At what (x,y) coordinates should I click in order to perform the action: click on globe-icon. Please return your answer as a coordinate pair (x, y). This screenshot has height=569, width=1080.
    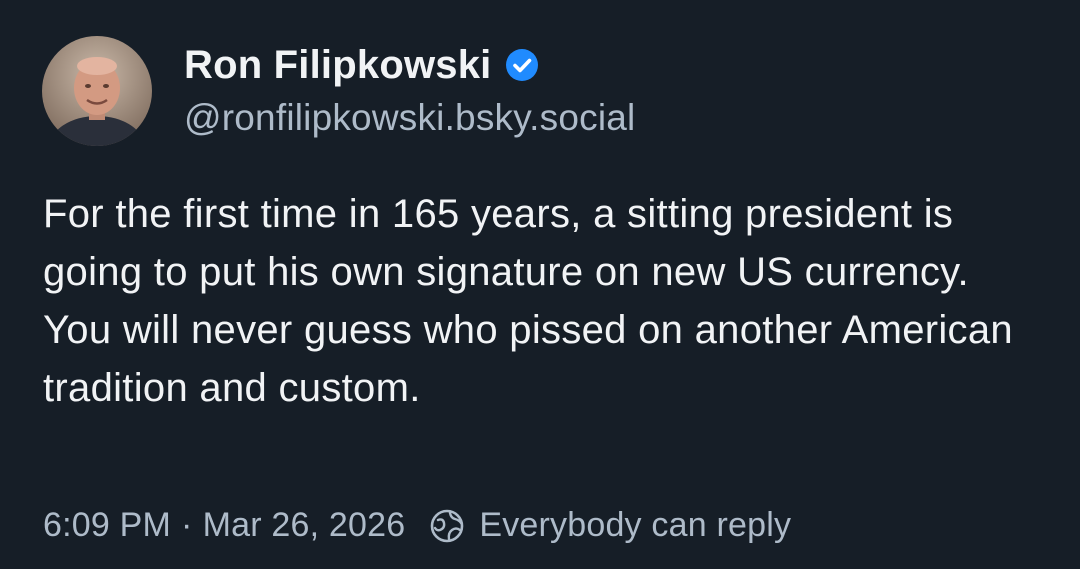
    Looking at the image, I should click on (447, 526).